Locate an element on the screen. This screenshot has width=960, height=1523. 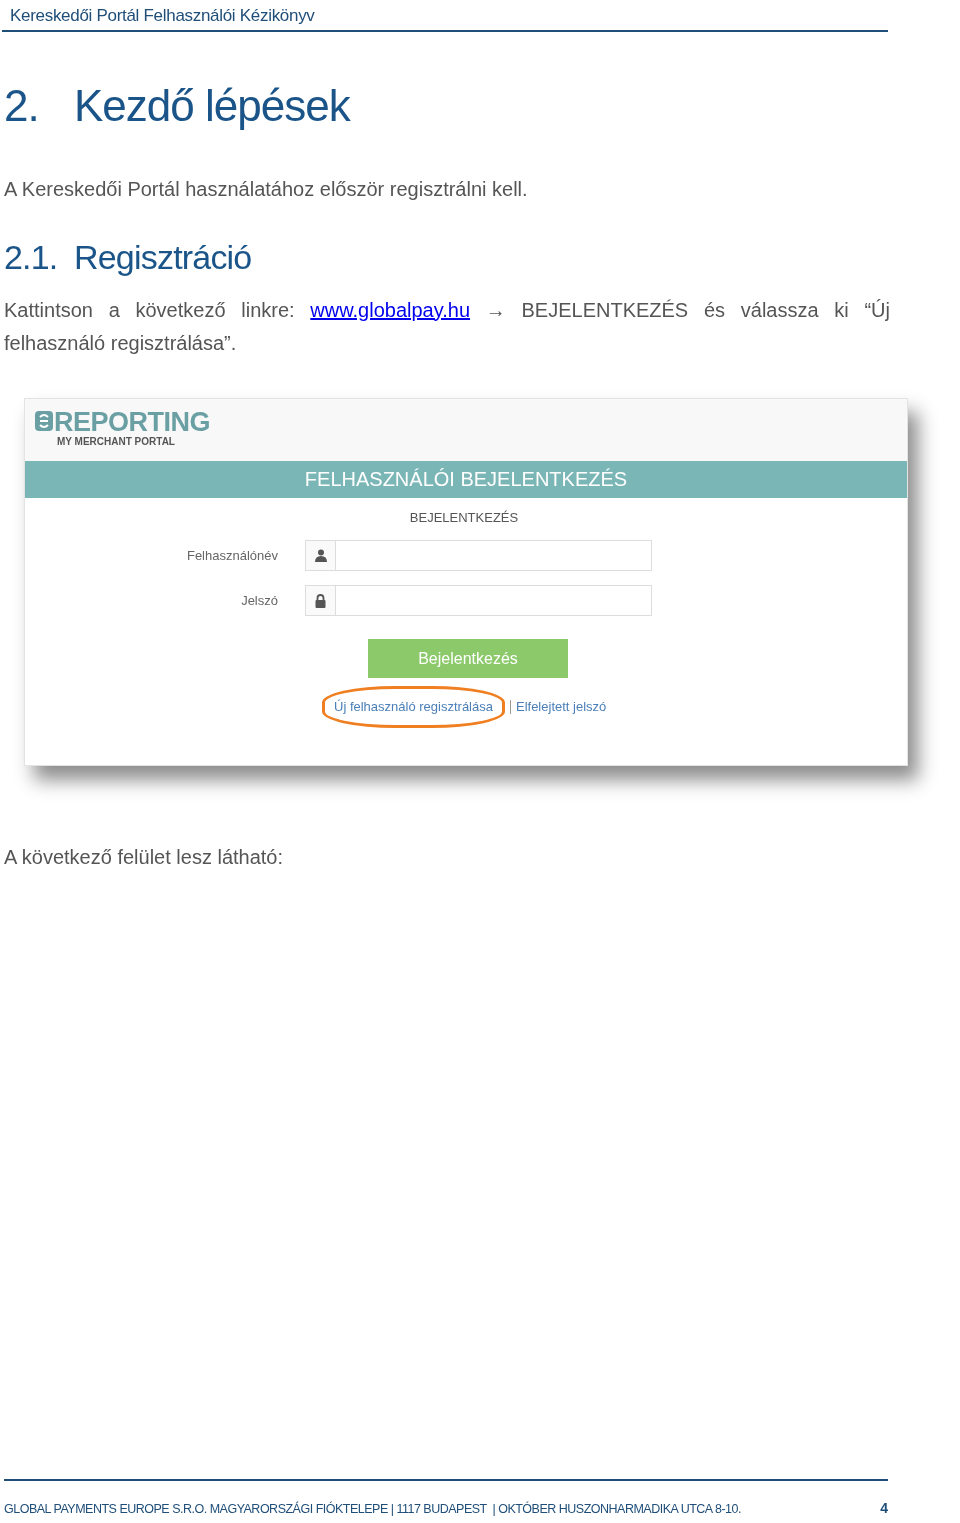
logo-icon is located at coordinates (44, 420).